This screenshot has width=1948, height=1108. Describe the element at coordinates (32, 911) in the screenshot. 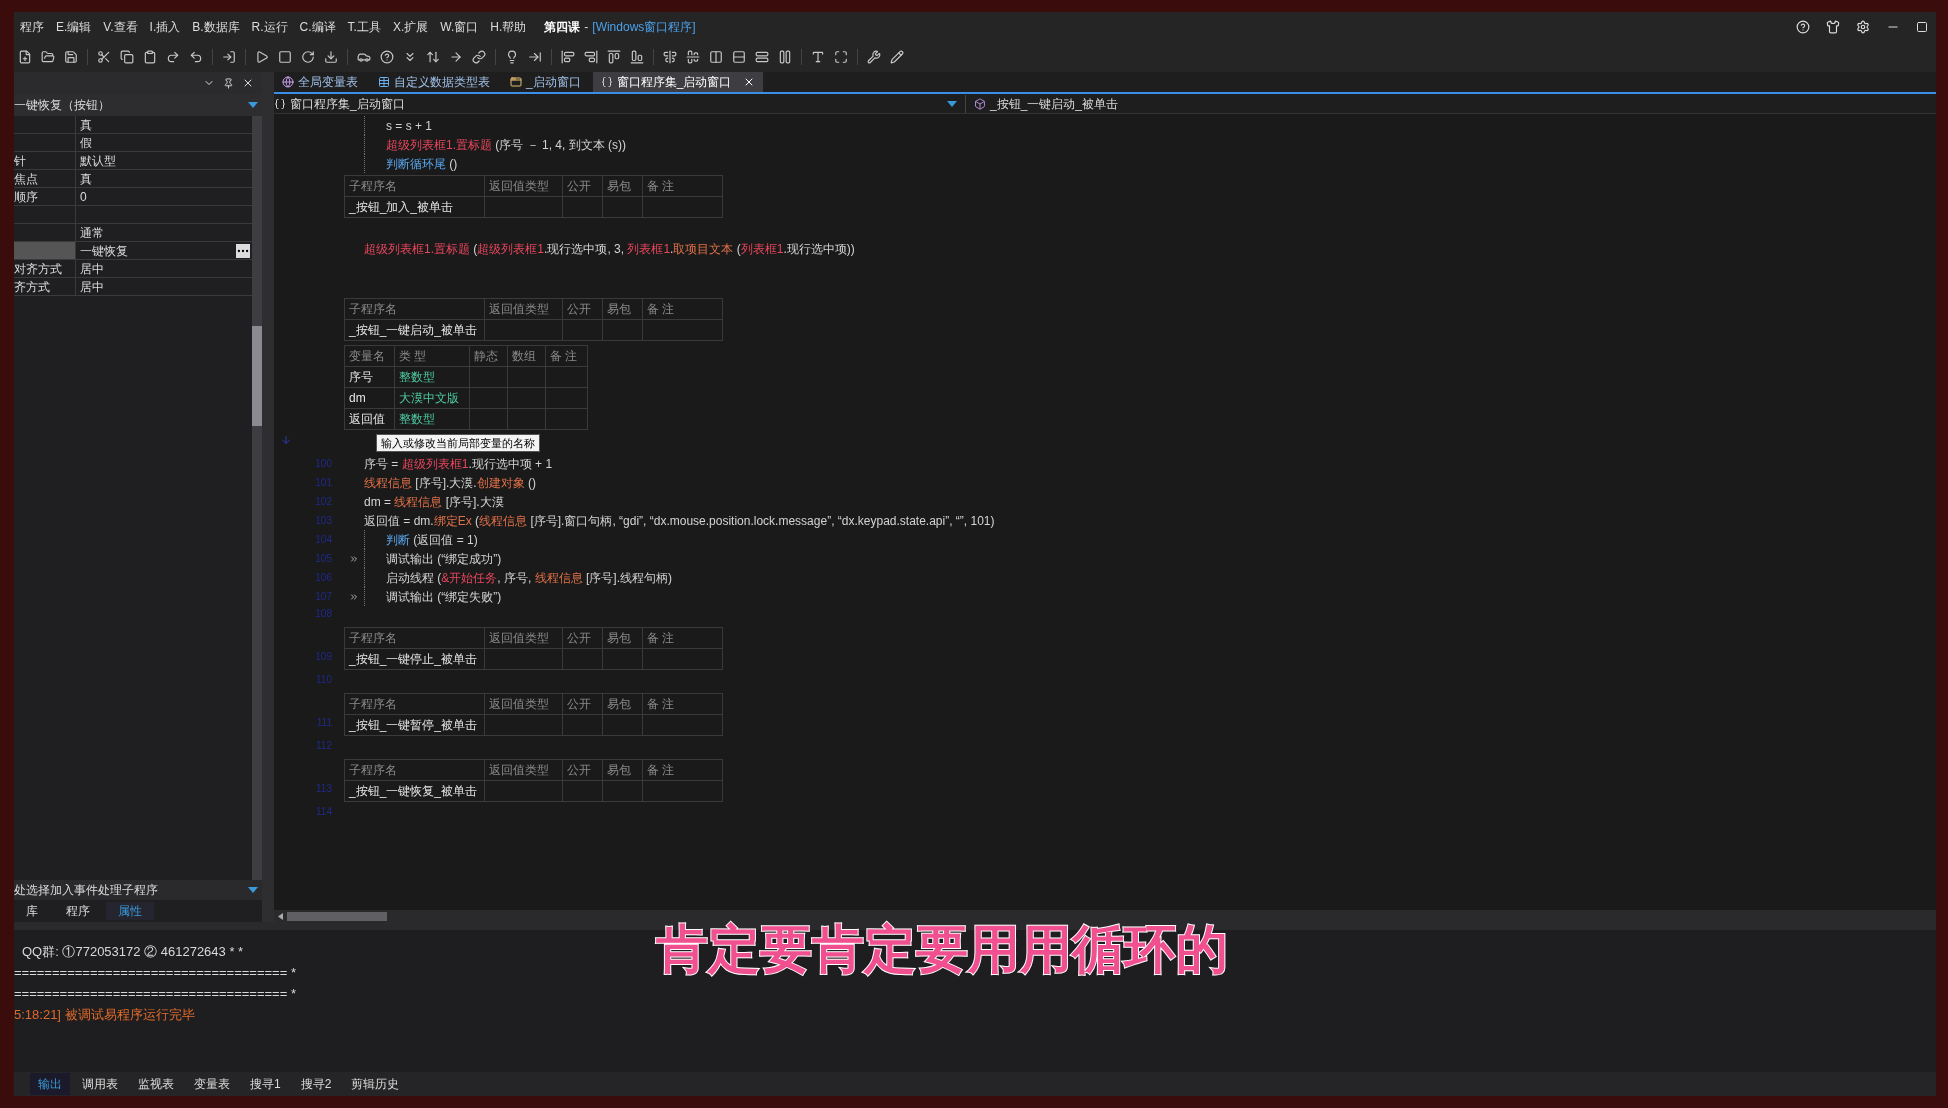

I see `panel-tab: 库` at that location.